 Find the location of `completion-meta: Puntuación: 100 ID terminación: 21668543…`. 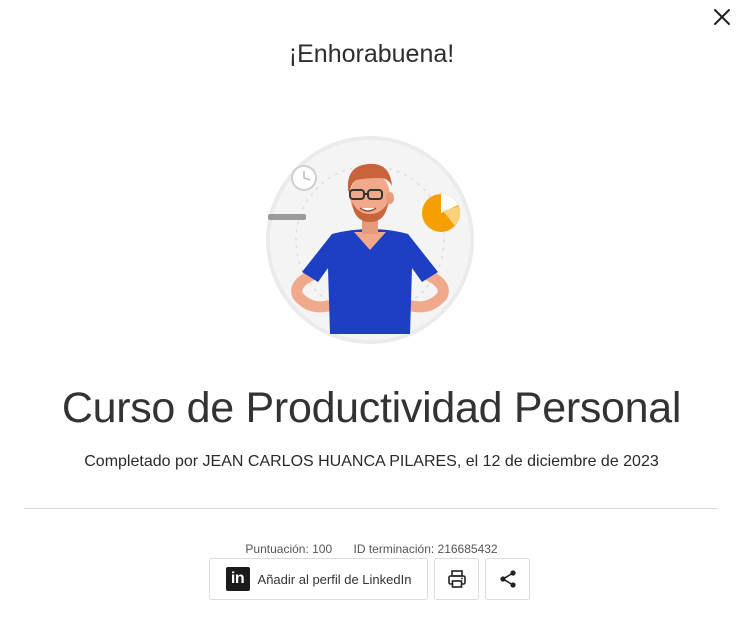

completion-meta: Puntuación: 100 ID terminación: 21668543… is located at coordinates (371, 549).